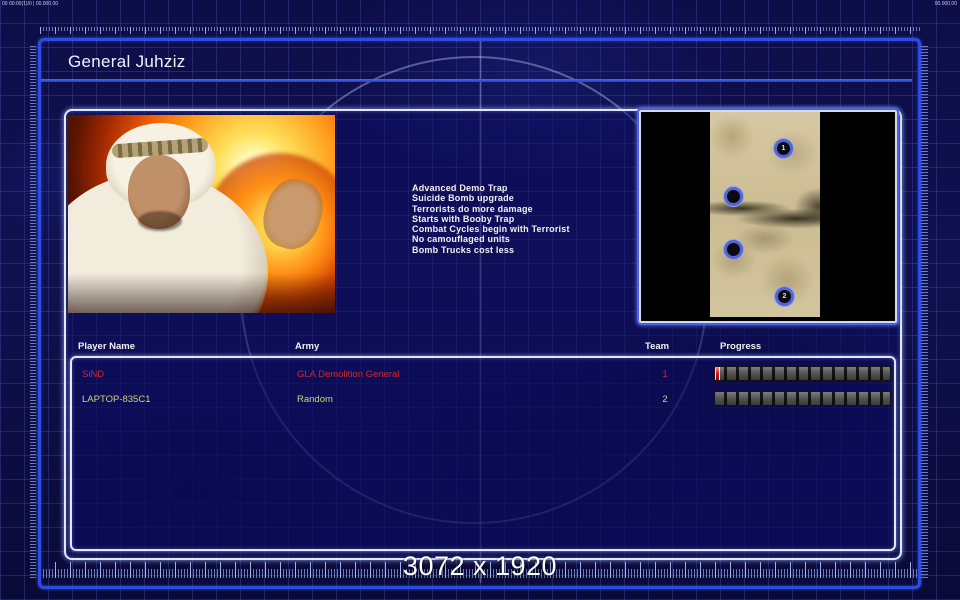 Image resolution: width=960 pixels, height=600 pixels. Describe the element at coordinates (116, 399) in the screenshot. I see `player-name: LAPTOP-835C1` at that location.